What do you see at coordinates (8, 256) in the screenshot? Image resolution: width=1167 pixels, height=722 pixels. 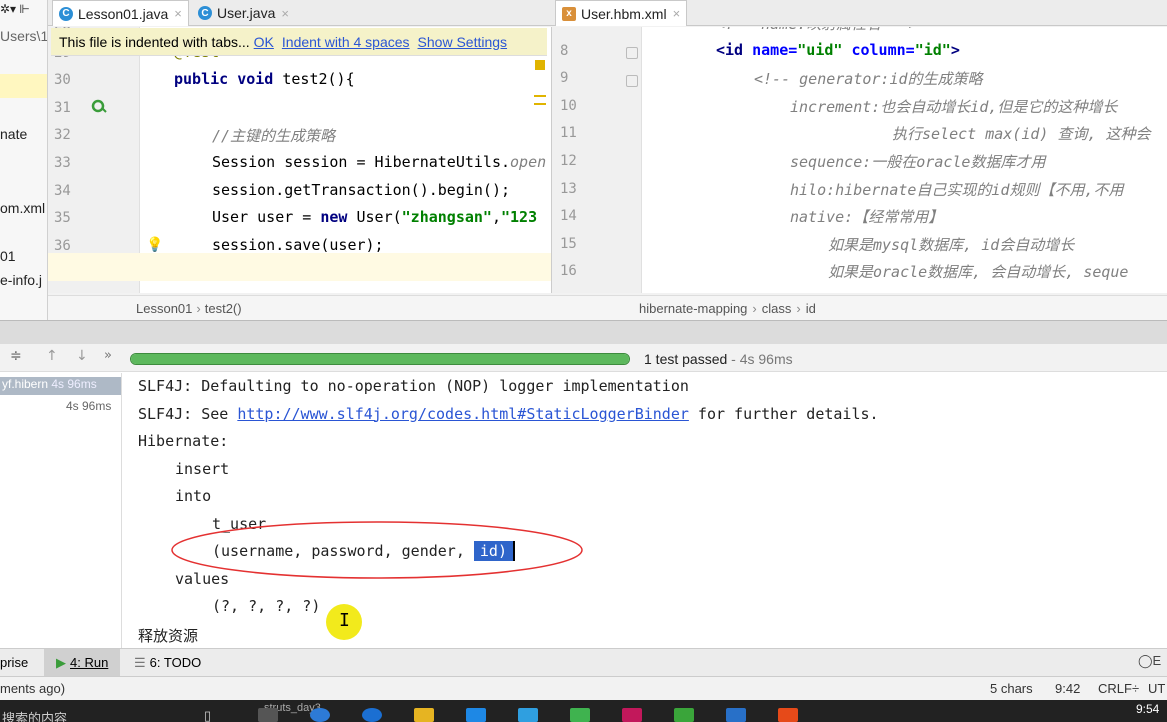 I see `project-item: 01` at bounding box center [8, 256].